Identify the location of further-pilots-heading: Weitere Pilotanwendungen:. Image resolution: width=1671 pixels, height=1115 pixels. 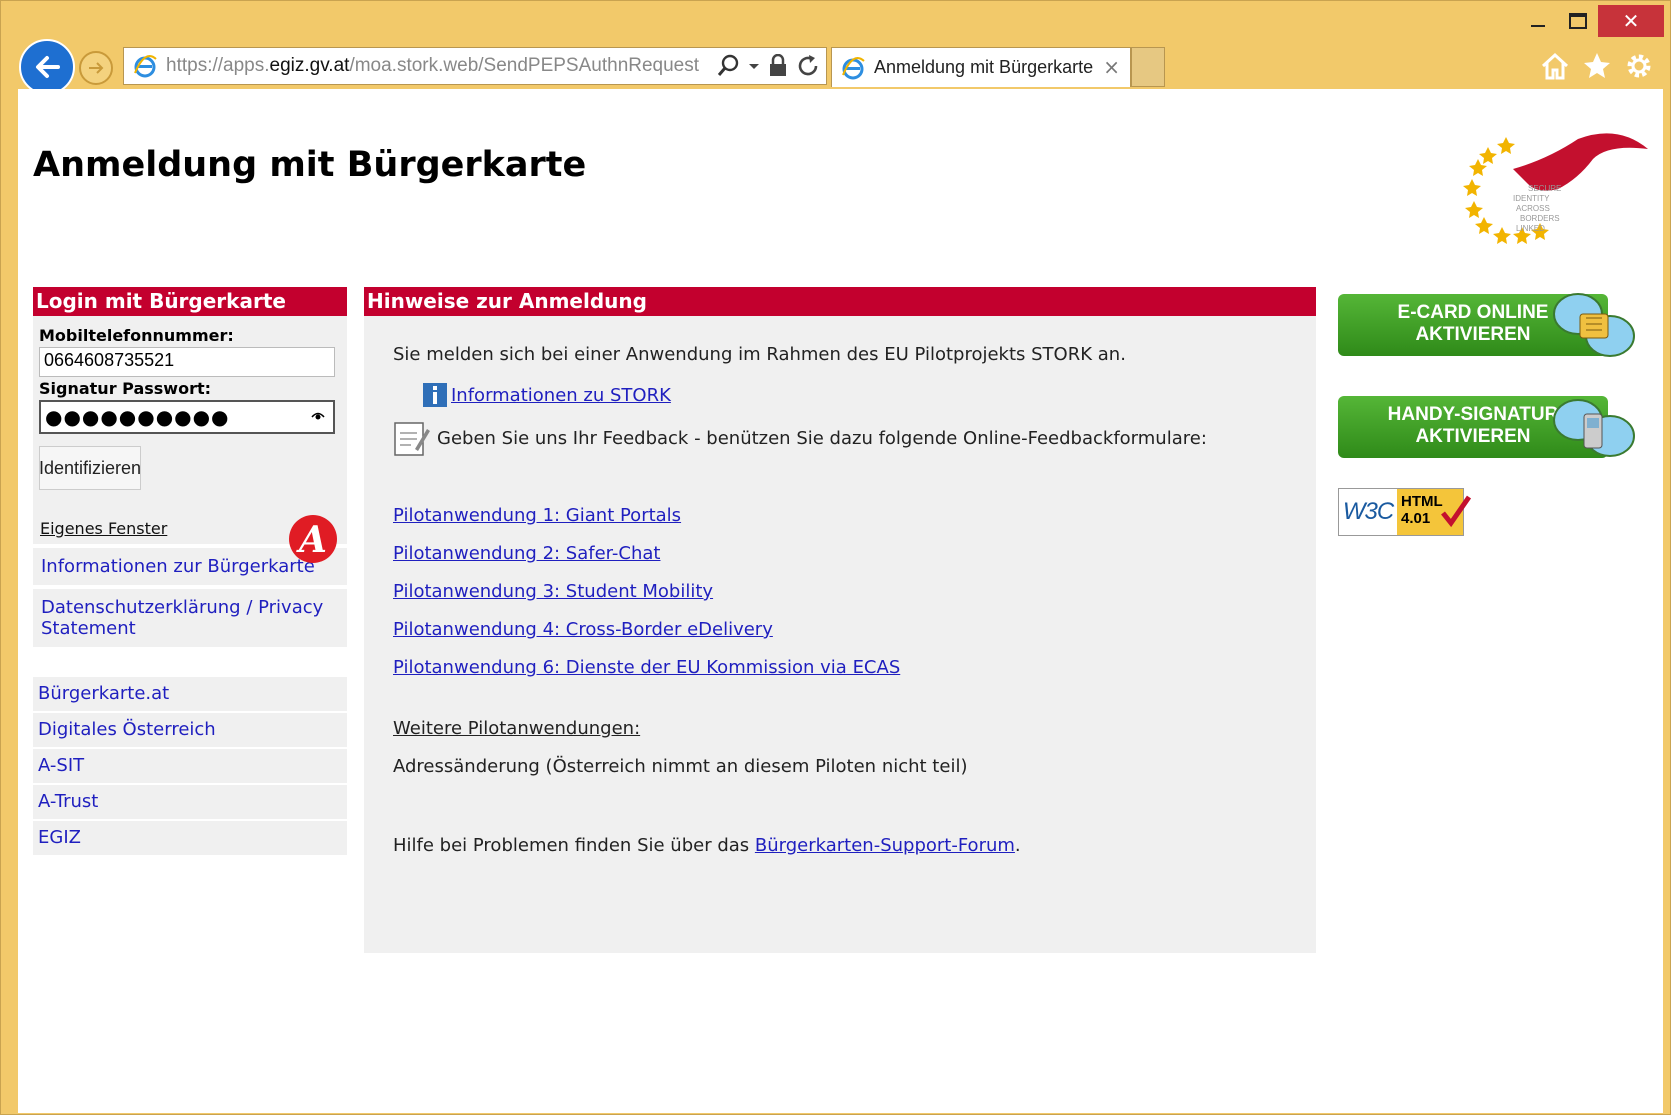
(517, 728).